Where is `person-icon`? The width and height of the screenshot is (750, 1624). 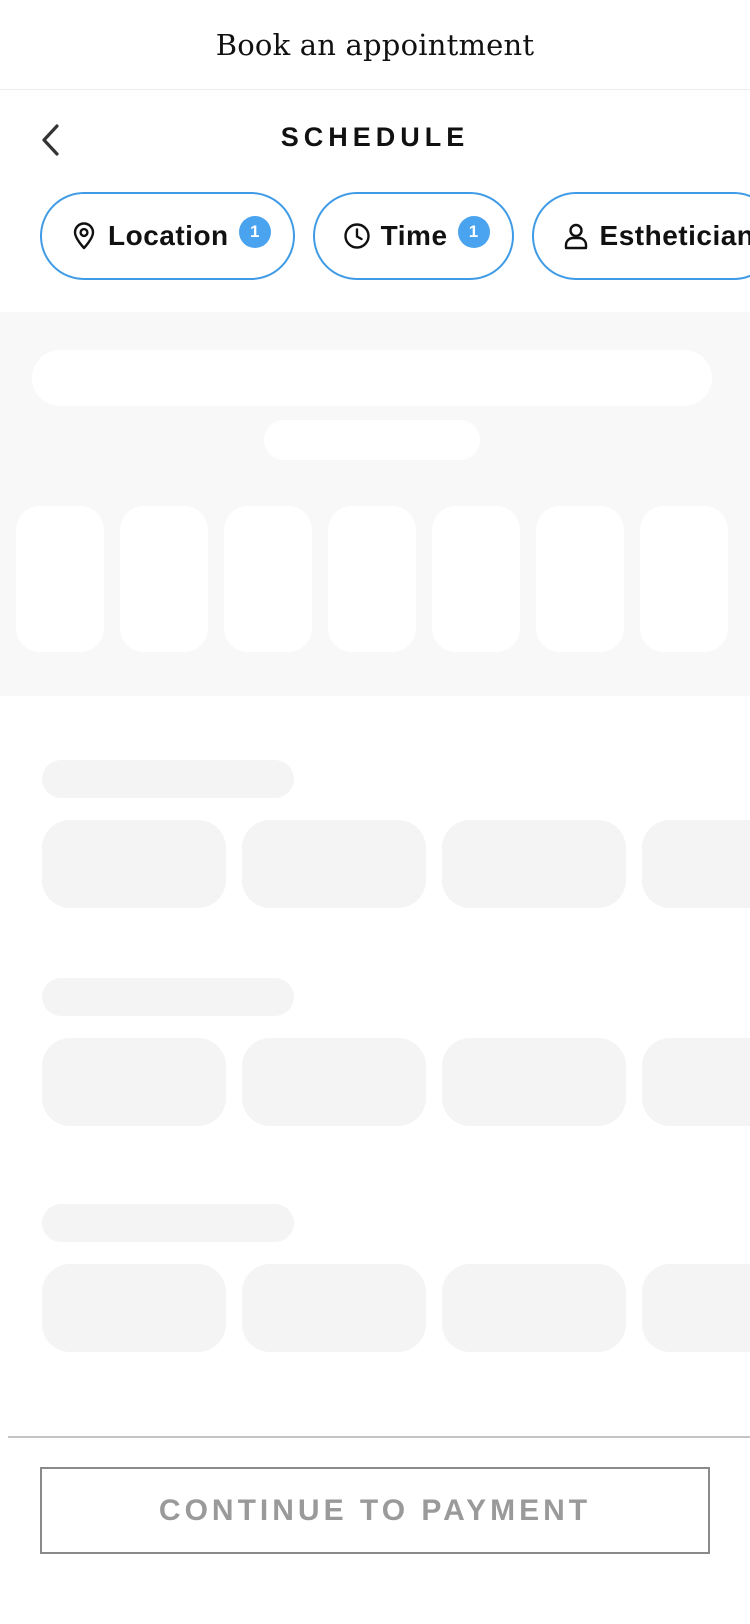
person-icon is located at coordinates (576, 236).